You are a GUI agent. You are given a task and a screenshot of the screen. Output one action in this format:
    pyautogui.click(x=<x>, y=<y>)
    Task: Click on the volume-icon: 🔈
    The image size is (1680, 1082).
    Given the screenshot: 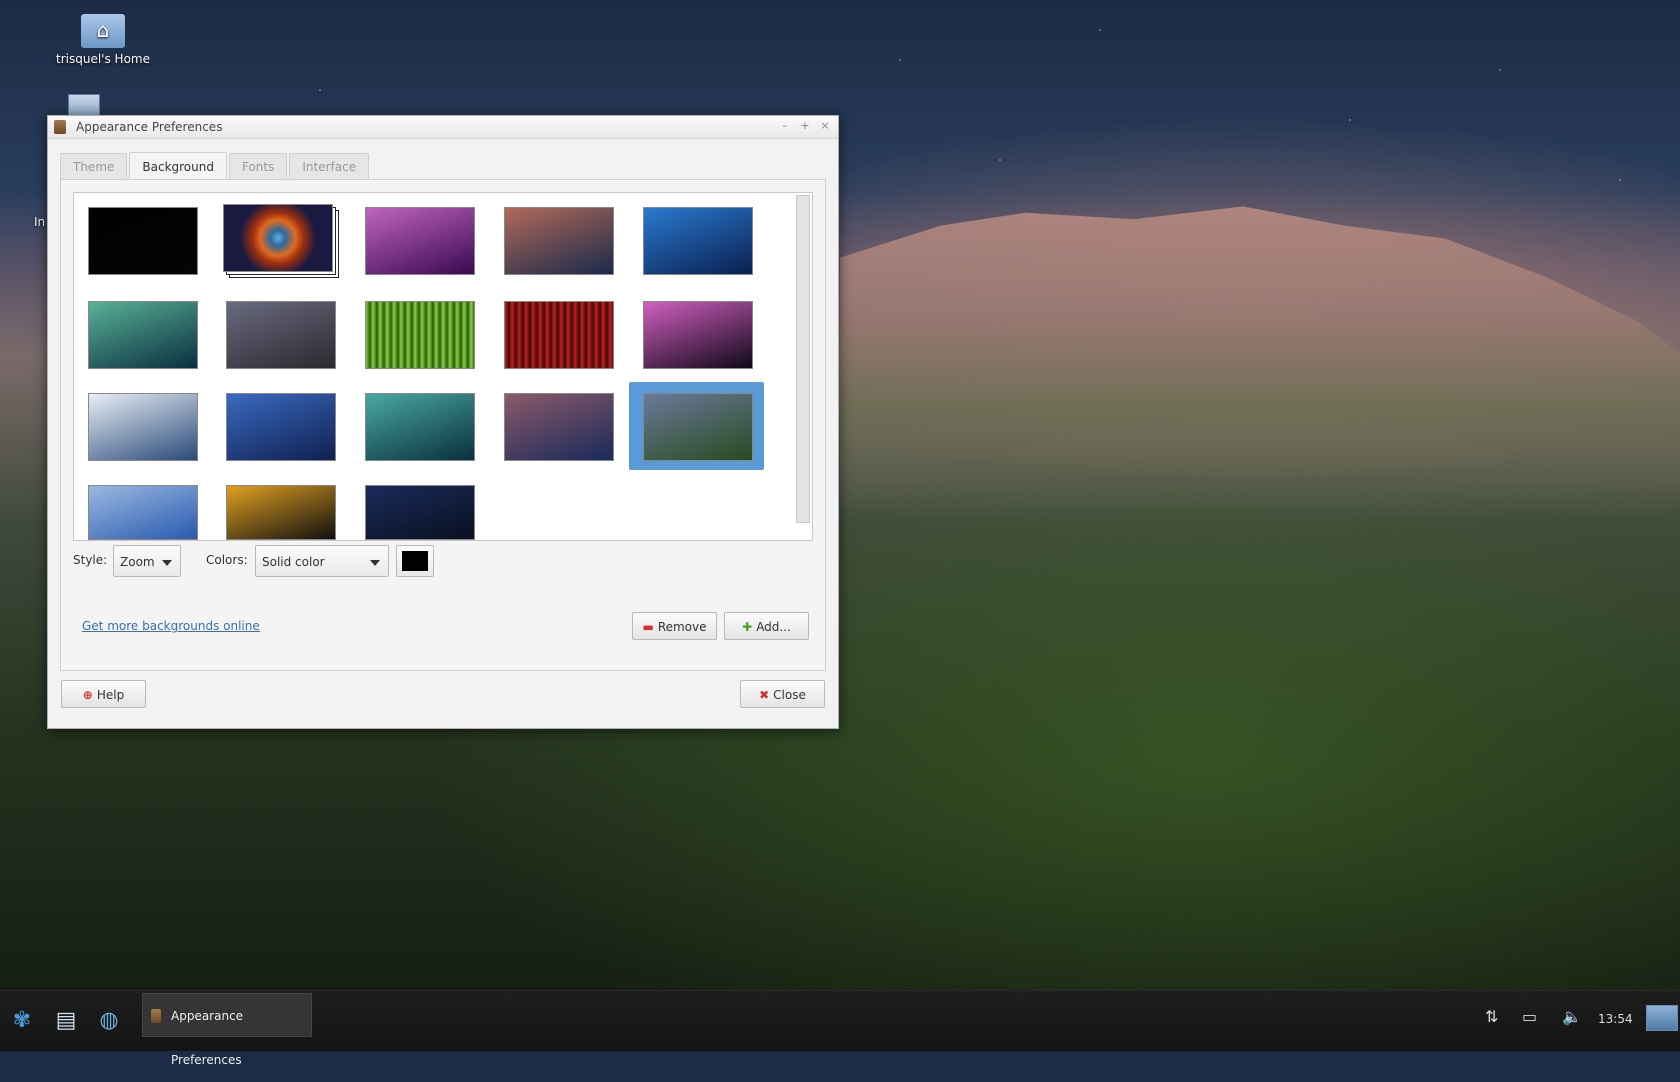 What is the action you would take?
    pyautogui.click(x=1572, y=1016)
    